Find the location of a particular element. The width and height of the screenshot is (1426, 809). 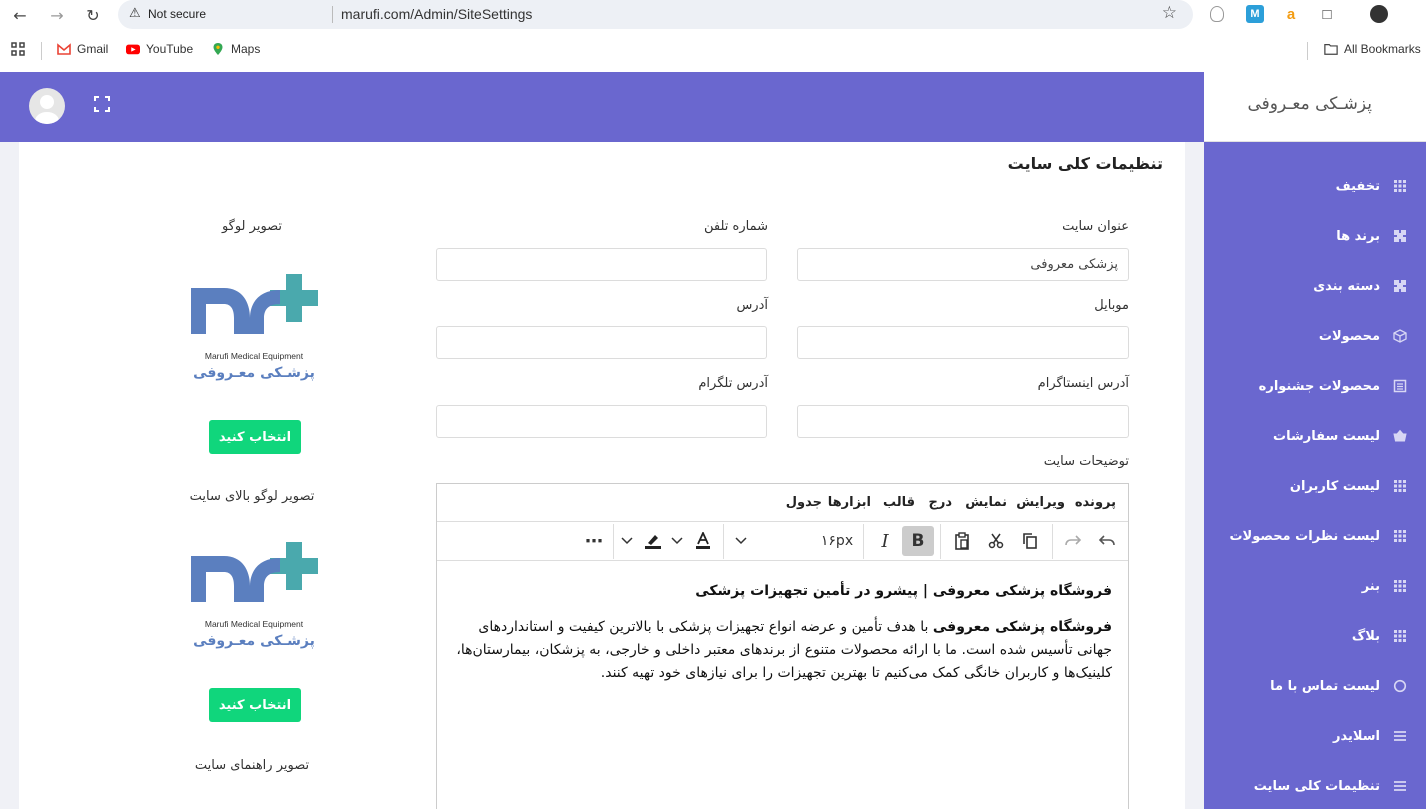

profile-avatar-icon is located at coordinates (1379, 14).